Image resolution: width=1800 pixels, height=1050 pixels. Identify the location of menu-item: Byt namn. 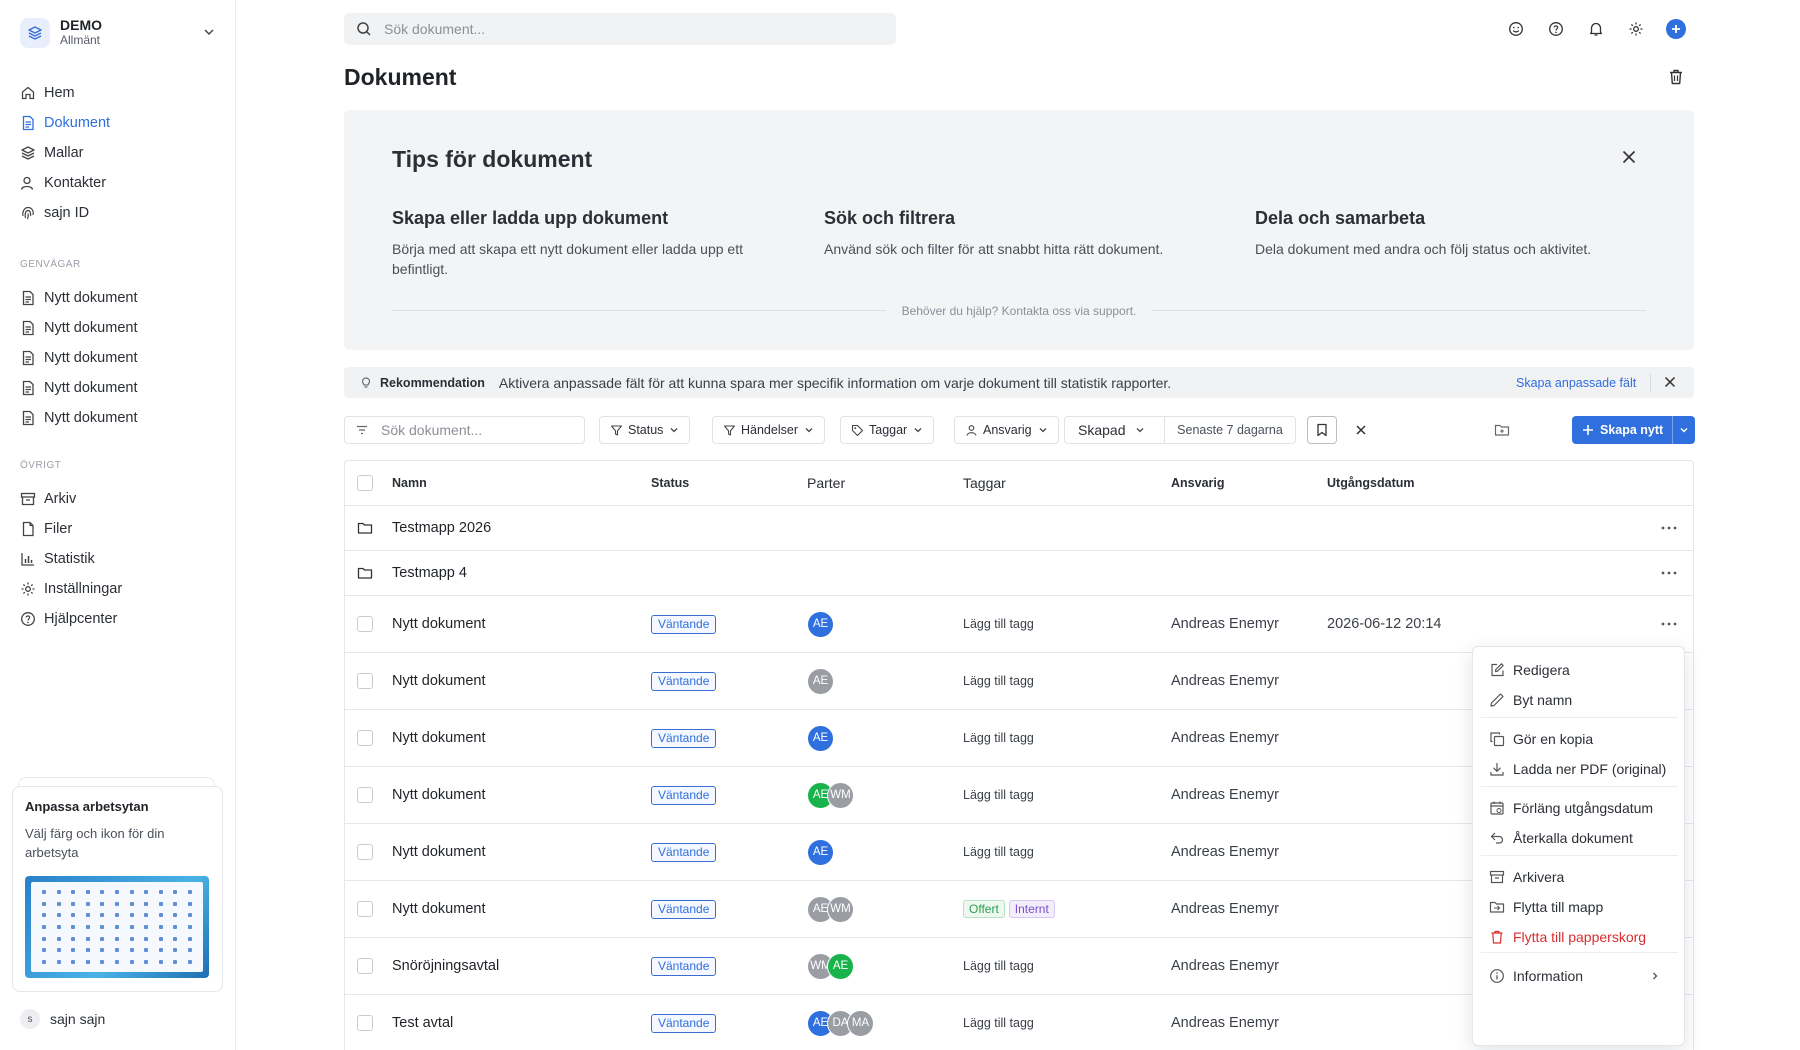
(1579, 700).